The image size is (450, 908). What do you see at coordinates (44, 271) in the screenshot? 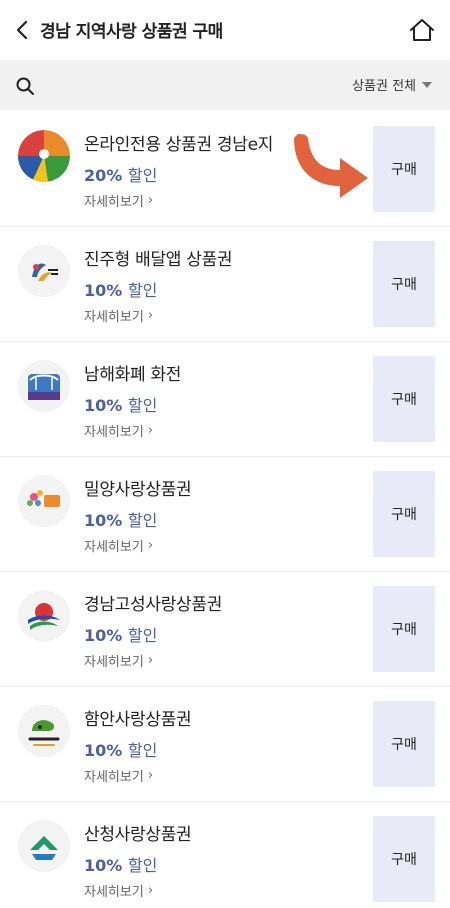
I see `jinju-logo` at bounding box center [44, 271].